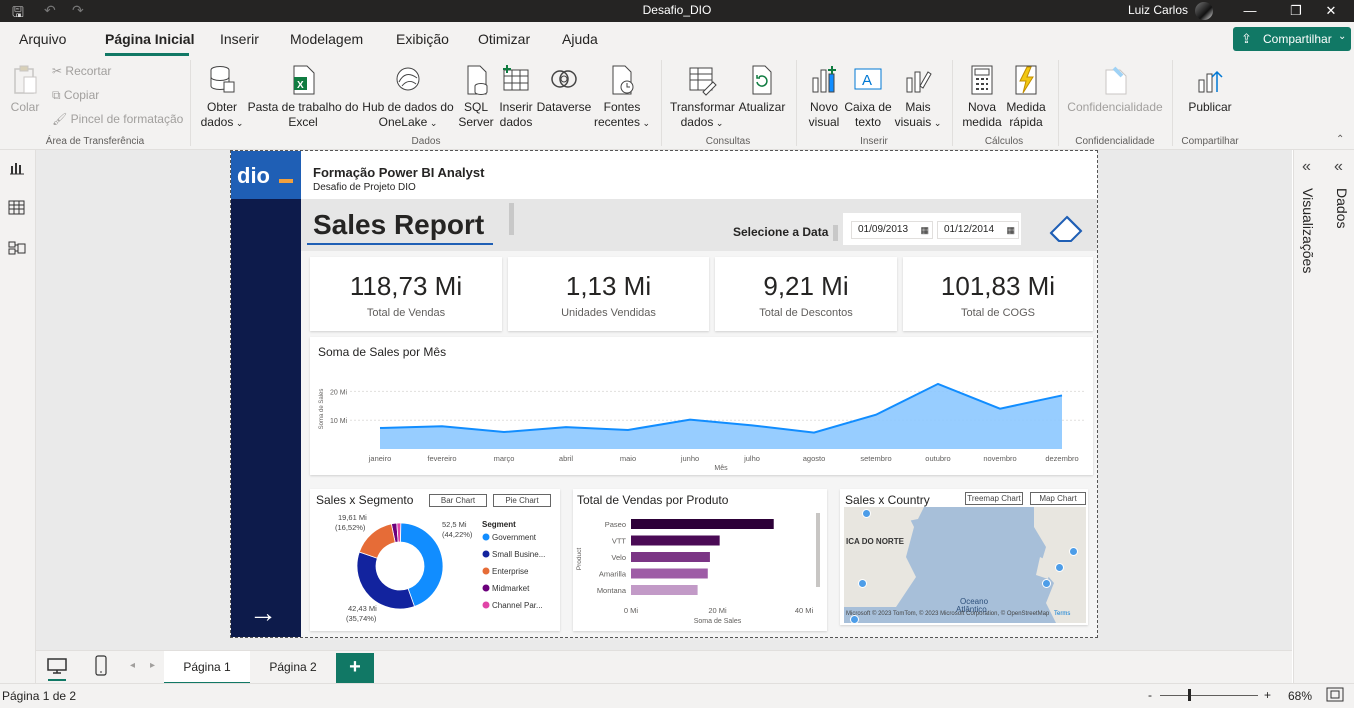 The image size is (1354, 708). I want to click on data-label: (44,22%), so click(457, 534).